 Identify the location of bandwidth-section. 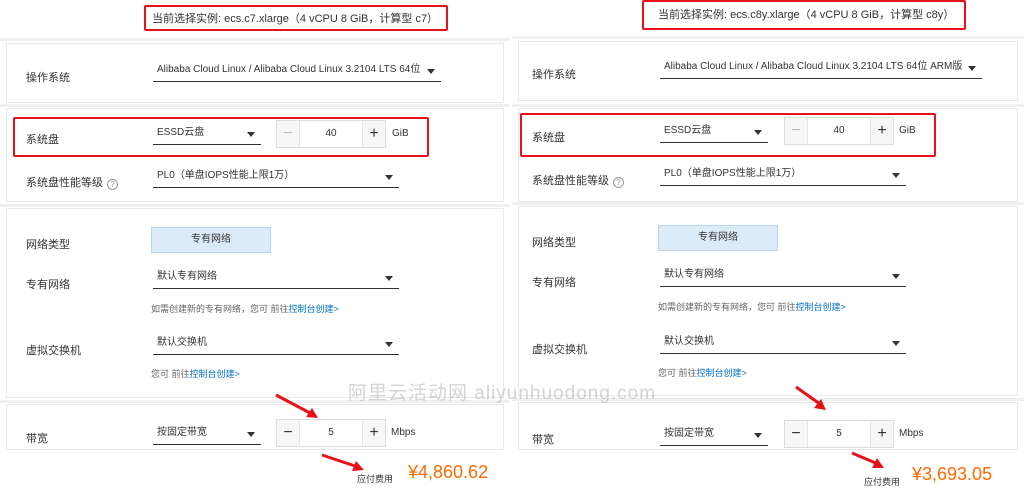
(768, 426).